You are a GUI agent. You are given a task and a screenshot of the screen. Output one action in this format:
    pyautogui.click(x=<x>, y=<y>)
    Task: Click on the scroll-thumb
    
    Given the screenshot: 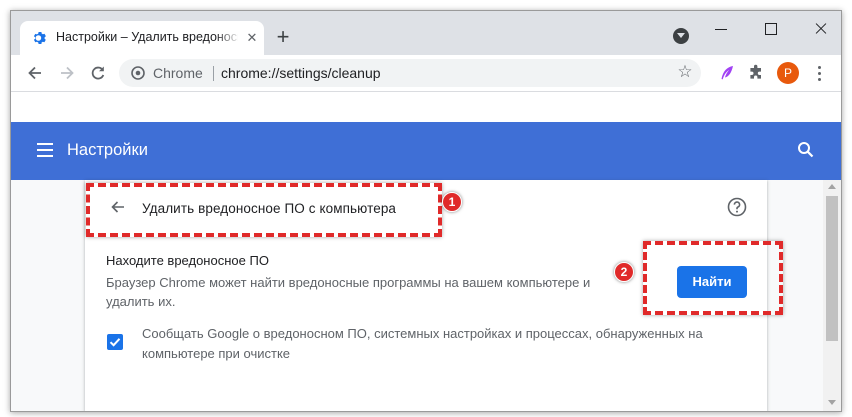 What is the action you would take?
    pyautogui.click(x=832, y=268)
    